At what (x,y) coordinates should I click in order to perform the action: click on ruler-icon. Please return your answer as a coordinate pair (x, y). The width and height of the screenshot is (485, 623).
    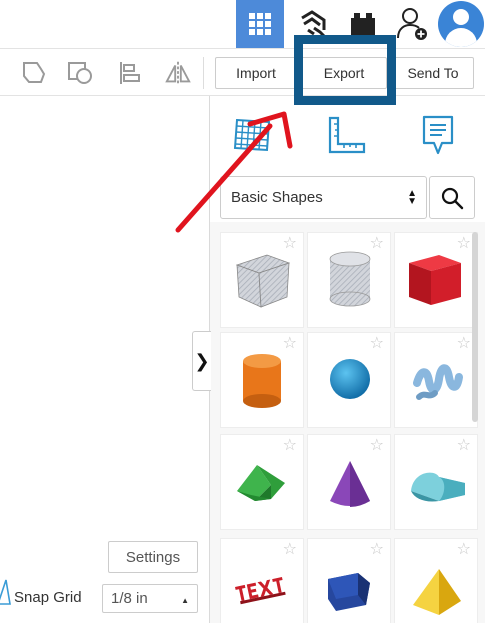
    Looking at the image, I should click on (347, 135).